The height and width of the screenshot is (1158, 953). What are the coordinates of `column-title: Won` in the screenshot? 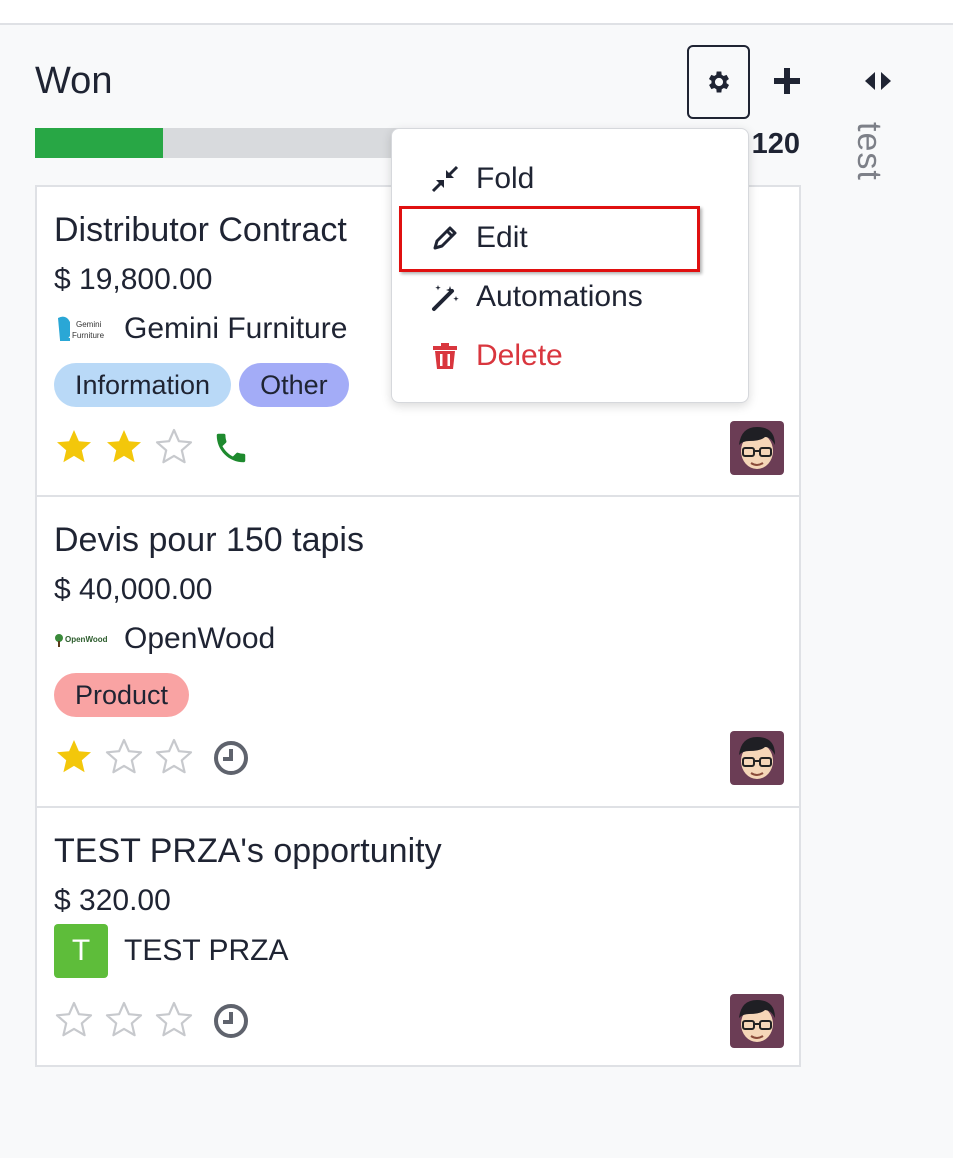 It's located at (73, 81).